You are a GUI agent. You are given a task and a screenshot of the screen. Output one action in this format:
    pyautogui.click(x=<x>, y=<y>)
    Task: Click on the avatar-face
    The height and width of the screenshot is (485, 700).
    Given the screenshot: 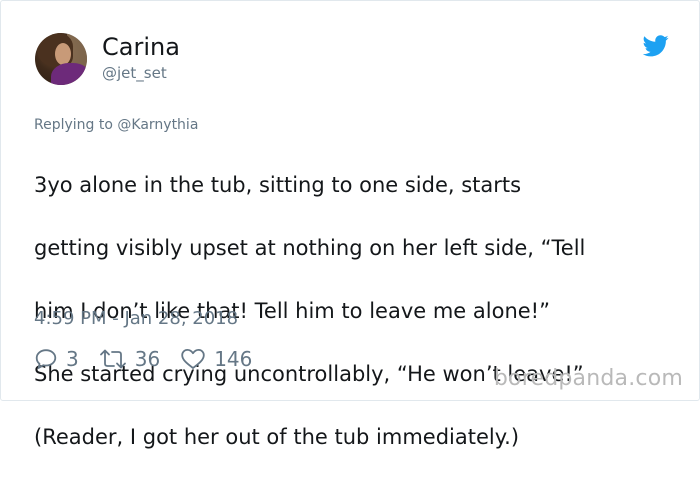 What is the action you would take?
    pyautogui.click(x=63, y=54)
    